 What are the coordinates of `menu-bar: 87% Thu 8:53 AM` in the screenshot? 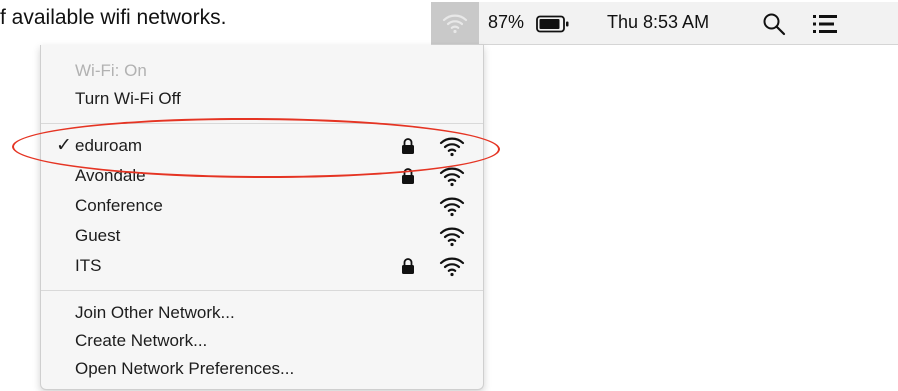 It's located at (664, 23).